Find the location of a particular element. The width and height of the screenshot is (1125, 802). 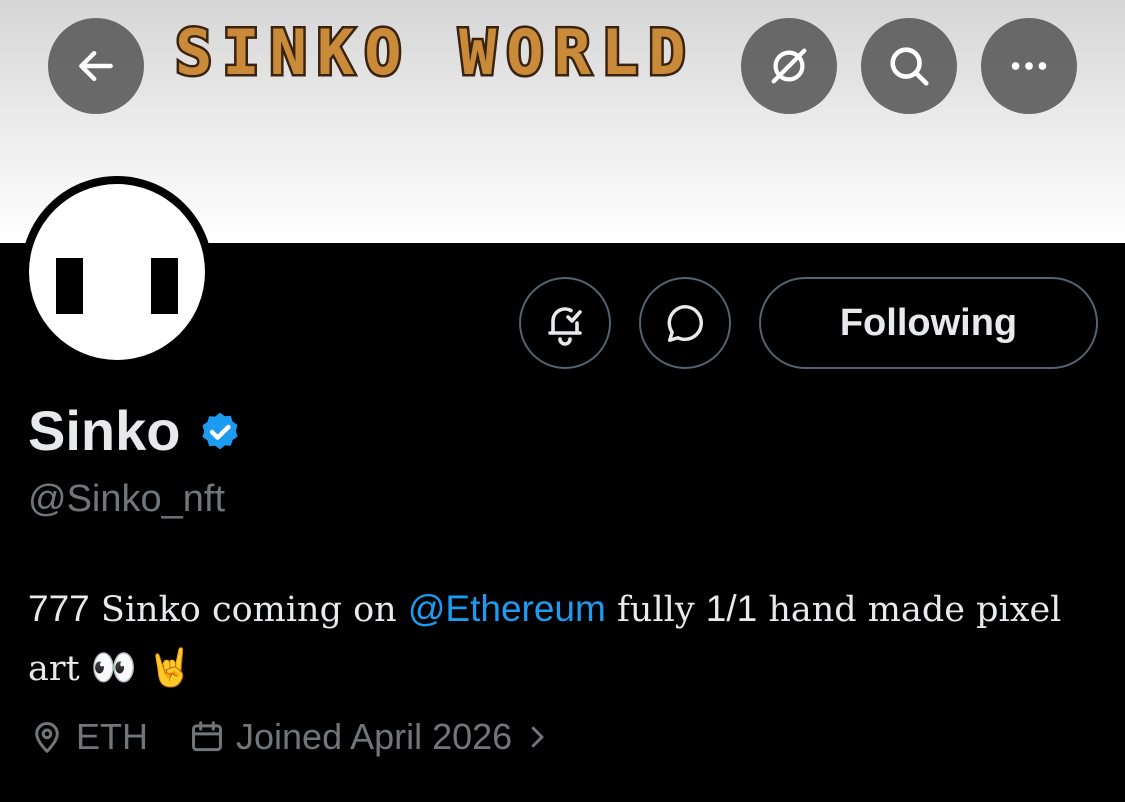

avatar-left-eye is located at coordinates (69, 286).